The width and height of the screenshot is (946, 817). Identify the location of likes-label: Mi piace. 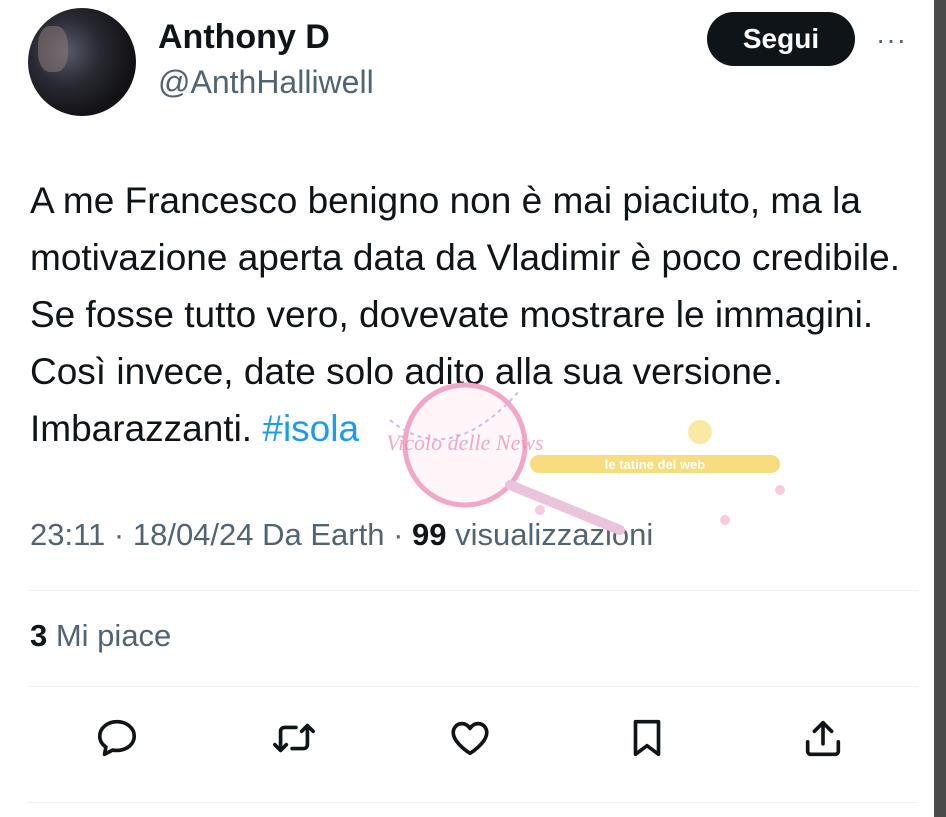
(109, 635).